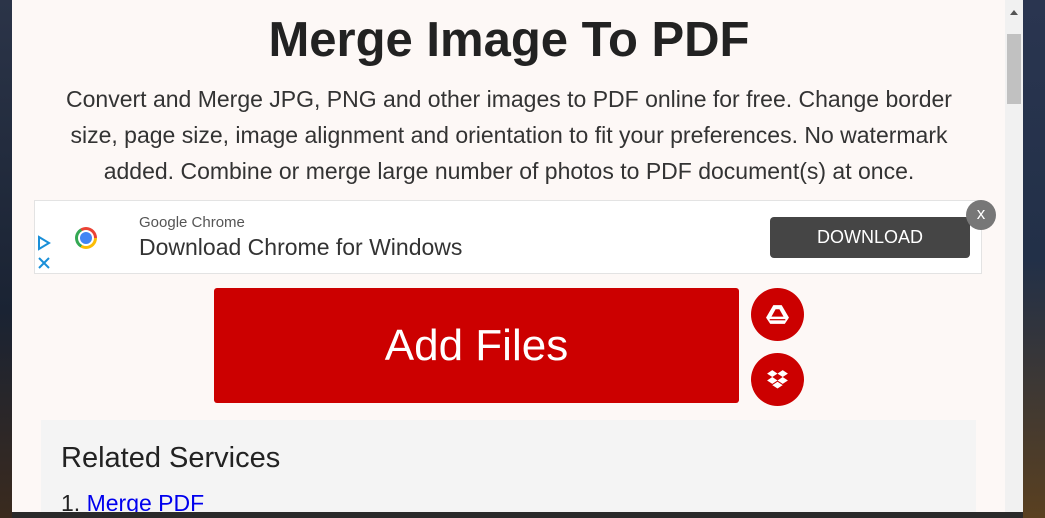 The height and width of the screenshot is (518, 1045). Describe the element at coordinates (870, 237) in the screenshot. I see `ad-download-button: DOWNLOAD` at that location.